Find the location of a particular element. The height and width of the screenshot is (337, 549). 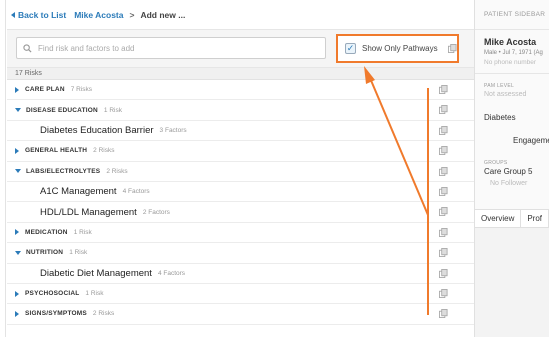

engagement-button: Engageme is located at coordinates (516, 140).